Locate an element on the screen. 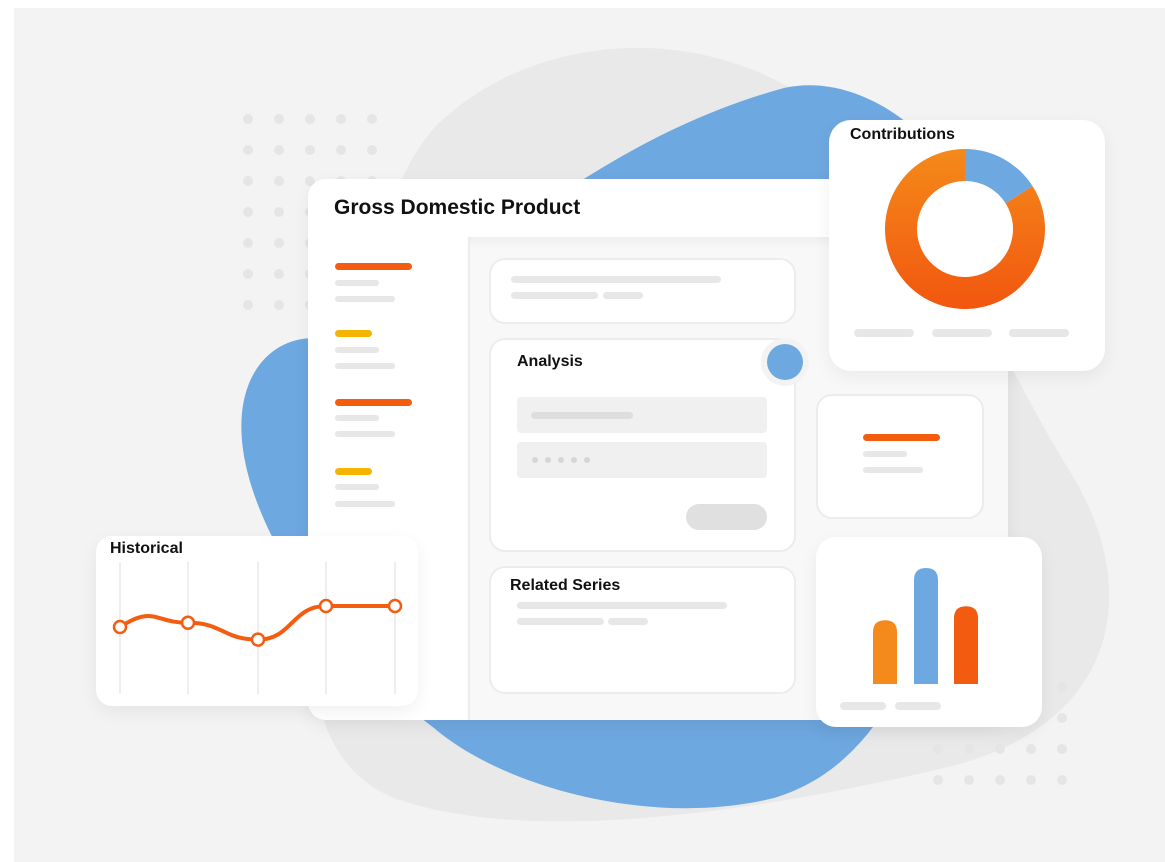  historical-card: Historical is located at coordinates (257, 621).